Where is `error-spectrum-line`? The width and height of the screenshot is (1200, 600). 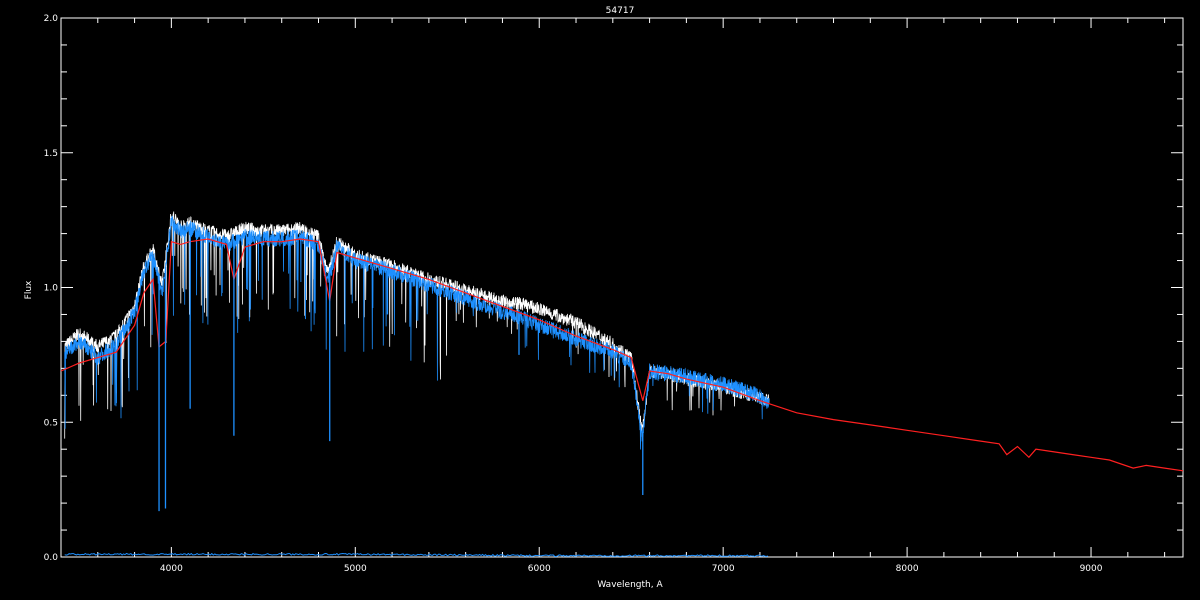 error-spectrum-line is located at coordinates (416, 555).